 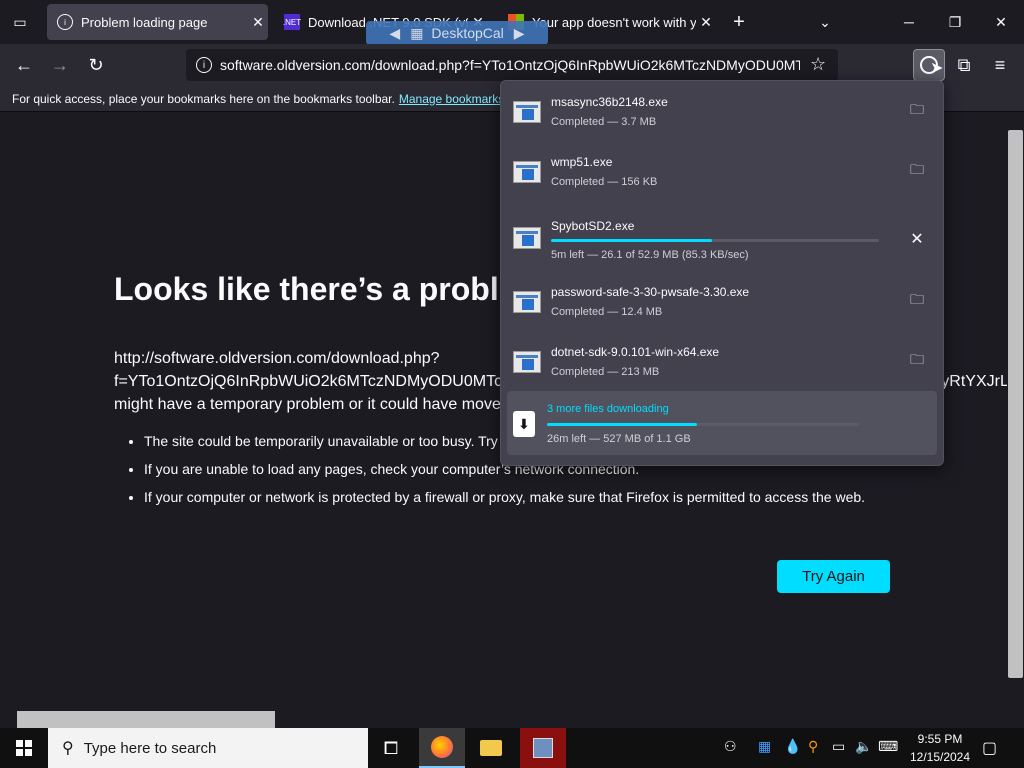 I want to click on grid-icon: ▦, so click(x=417, y=32).